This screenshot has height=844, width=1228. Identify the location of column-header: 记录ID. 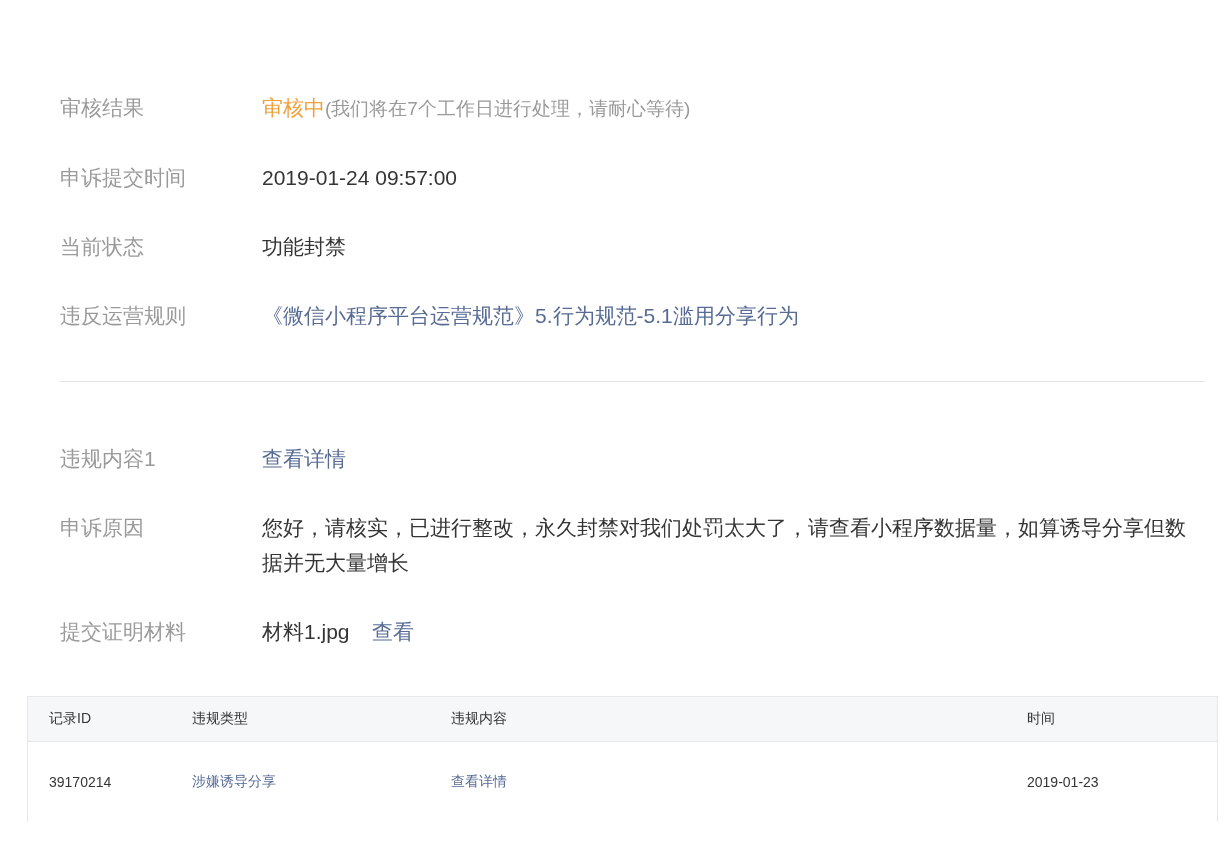
(70, 719).